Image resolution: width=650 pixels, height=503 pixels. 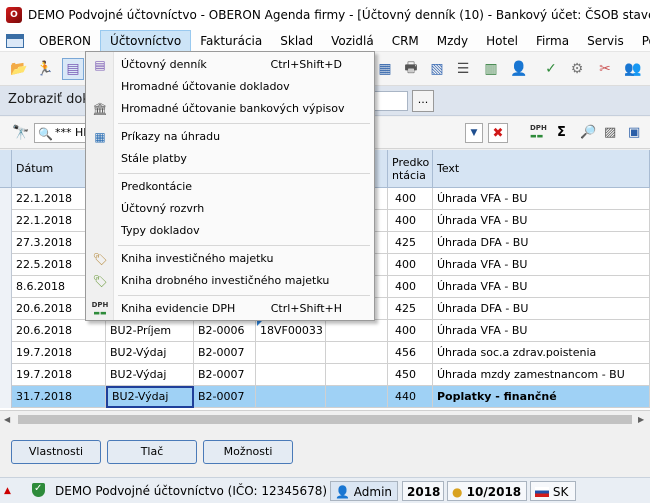 I want to click on scroll-right-arrow-icon: ▶, so click(x=641, y=419).